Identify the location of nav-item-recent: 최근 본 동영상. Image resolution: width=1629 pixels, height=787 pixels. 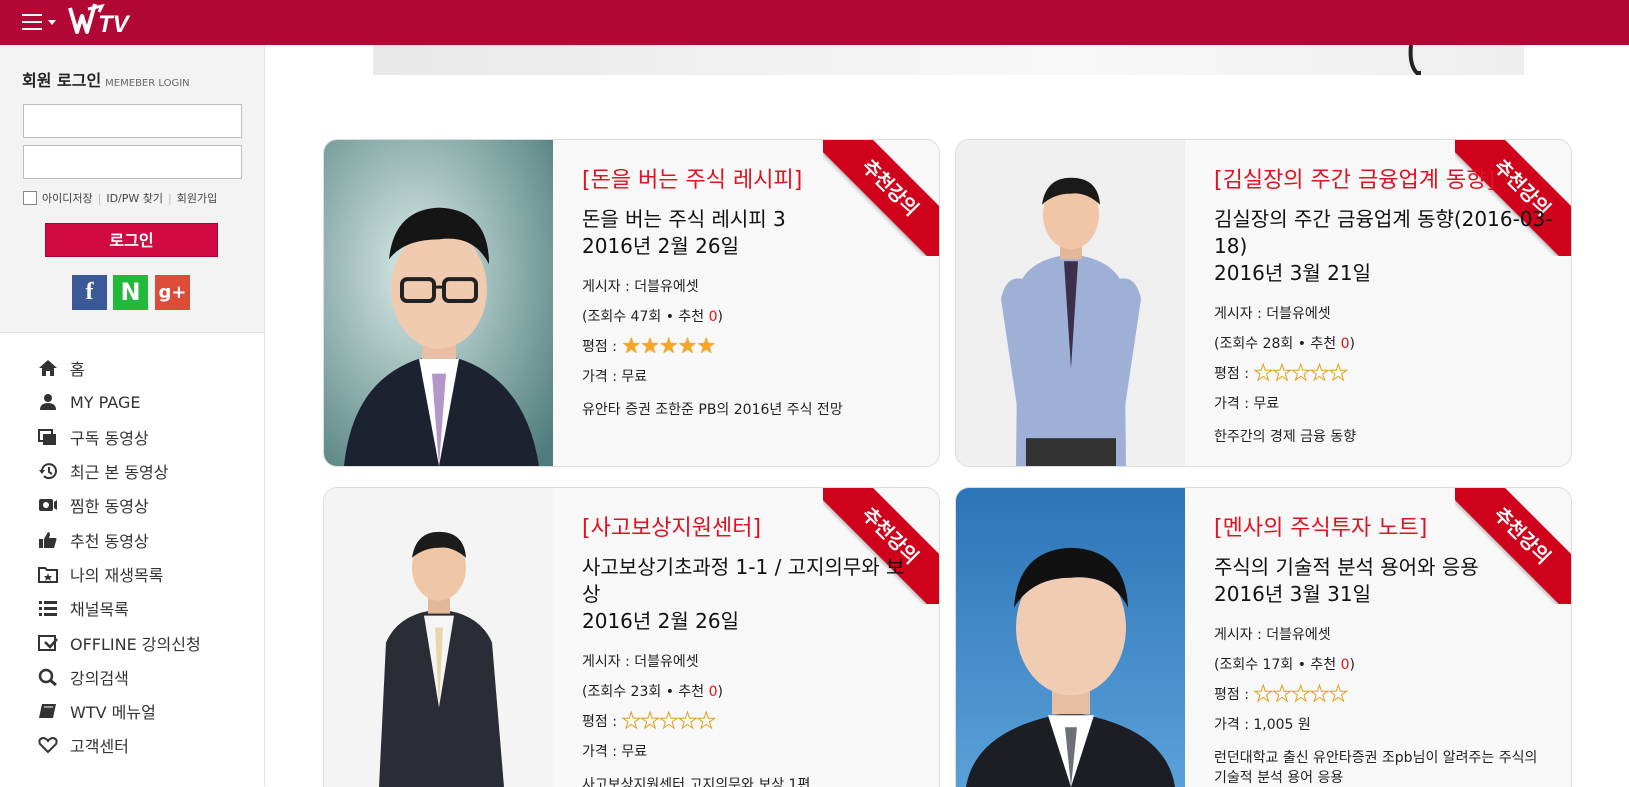
(148, 471).